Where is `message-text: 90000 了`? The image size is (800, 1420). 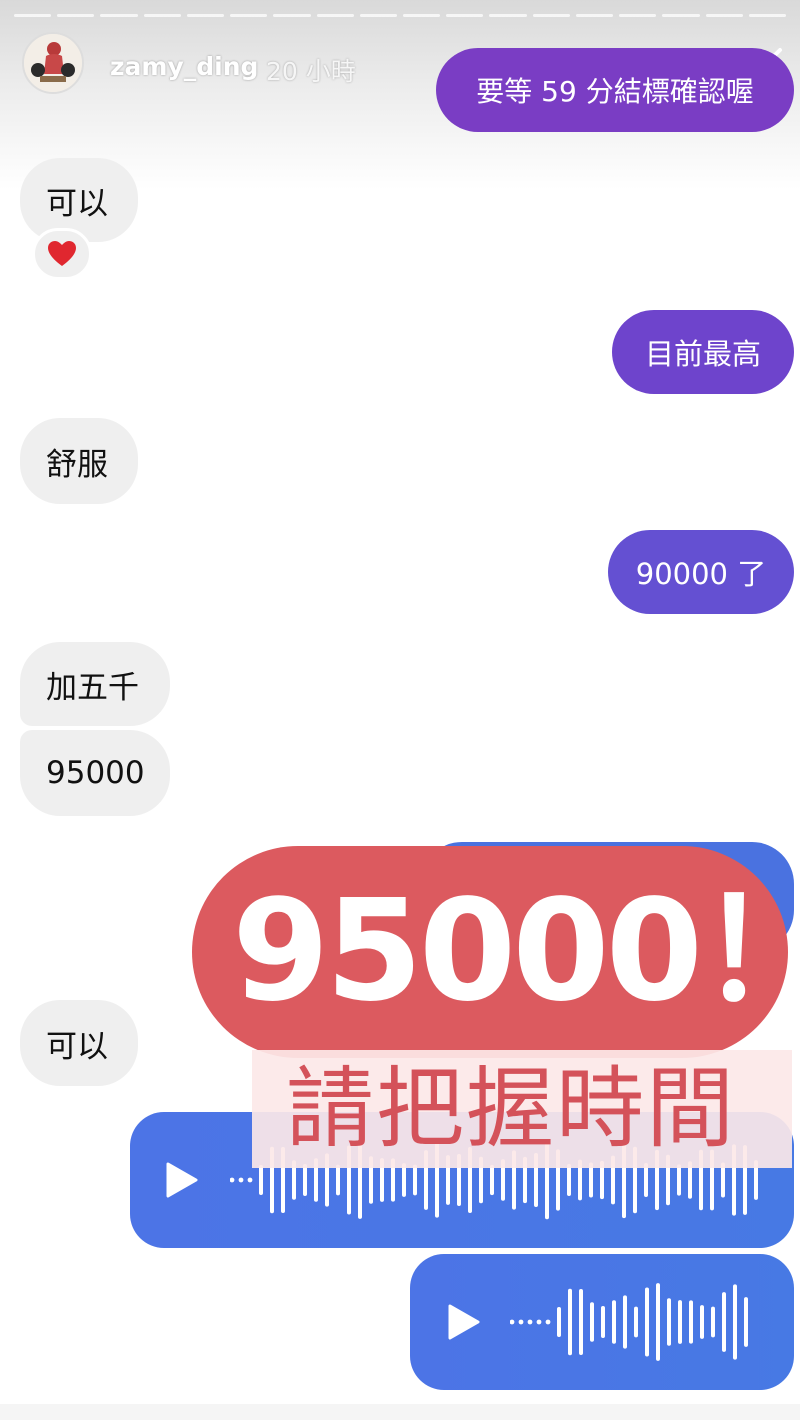
message-text: 90000 了 is located at coordinates (701, 574).